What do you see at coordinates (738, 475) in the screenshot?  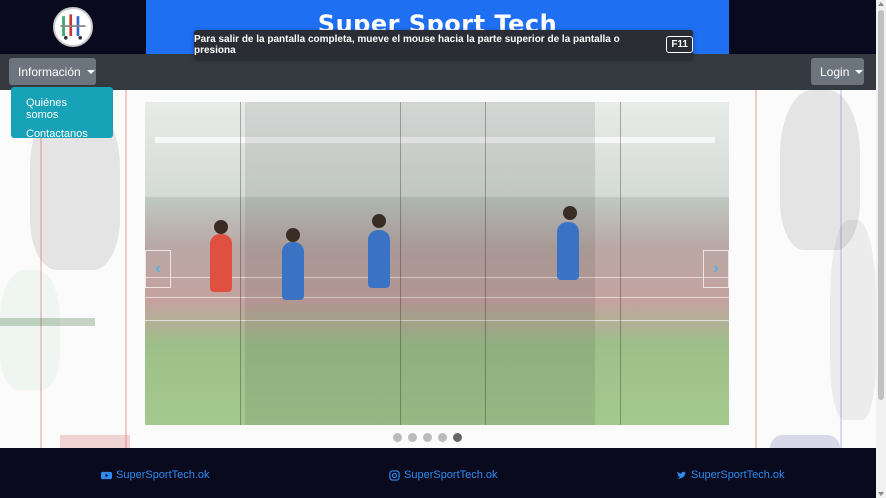 I see `twitter-handle: SuperSportTech.ok` at bounding box center [738, 475].